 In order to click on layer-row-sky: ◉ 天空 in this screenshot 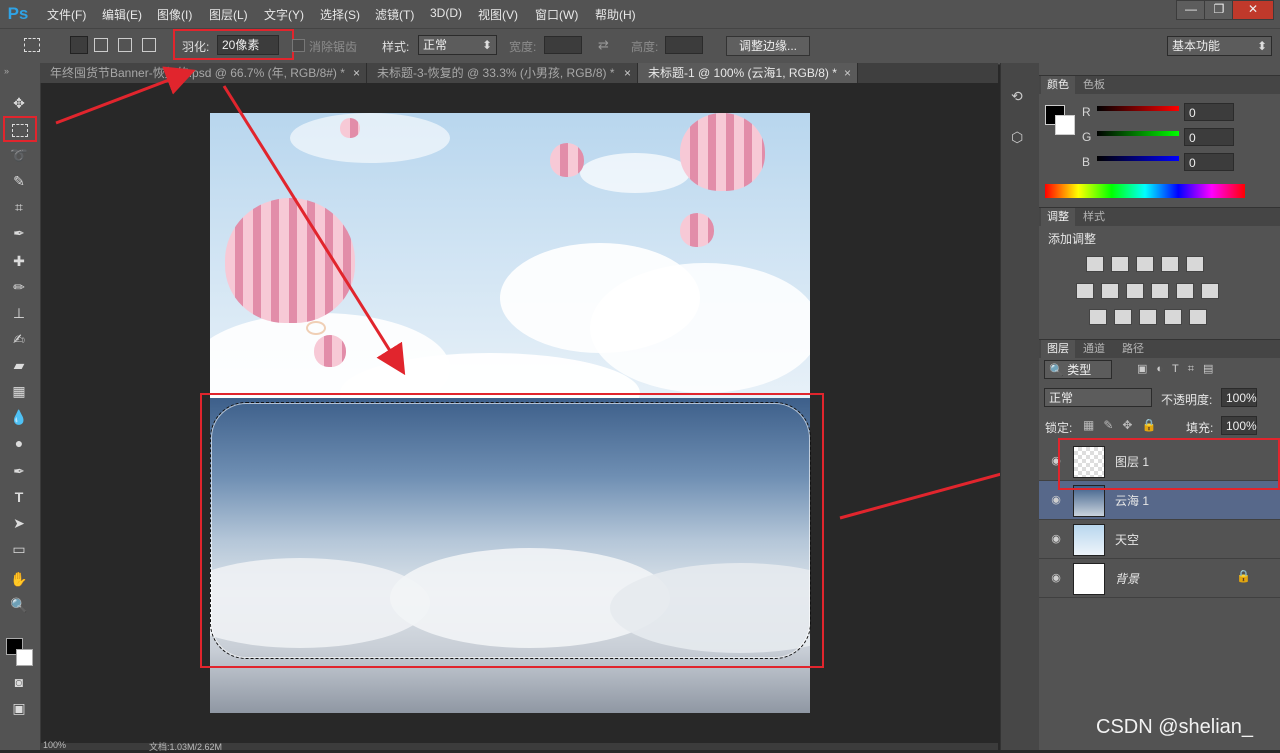, I will do `click(1159, 539)`.